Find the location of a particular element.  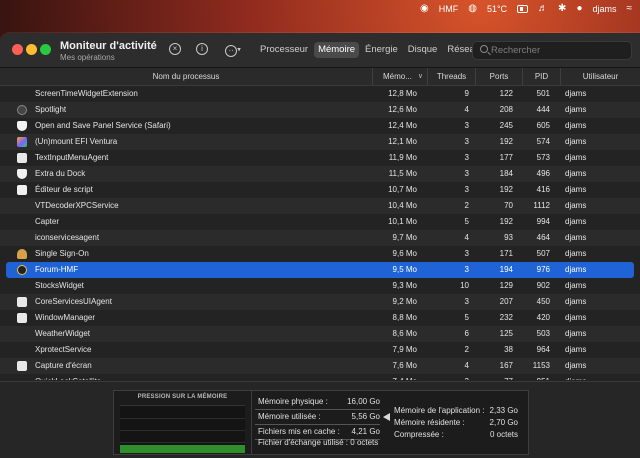

process-memory: 9,2 Mo is located at coordinates (404, 301).